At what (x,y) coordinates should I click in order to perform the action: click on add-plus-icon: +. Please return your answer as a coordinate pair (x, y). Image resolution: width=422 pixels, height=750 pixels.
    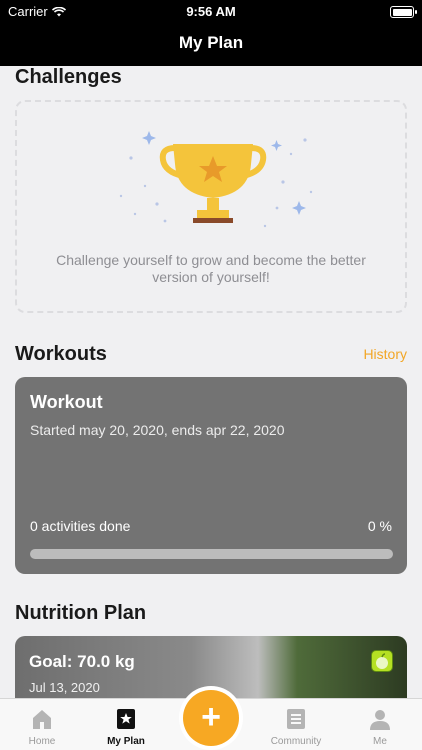
    Looking at the image, I should click on (211, 718).